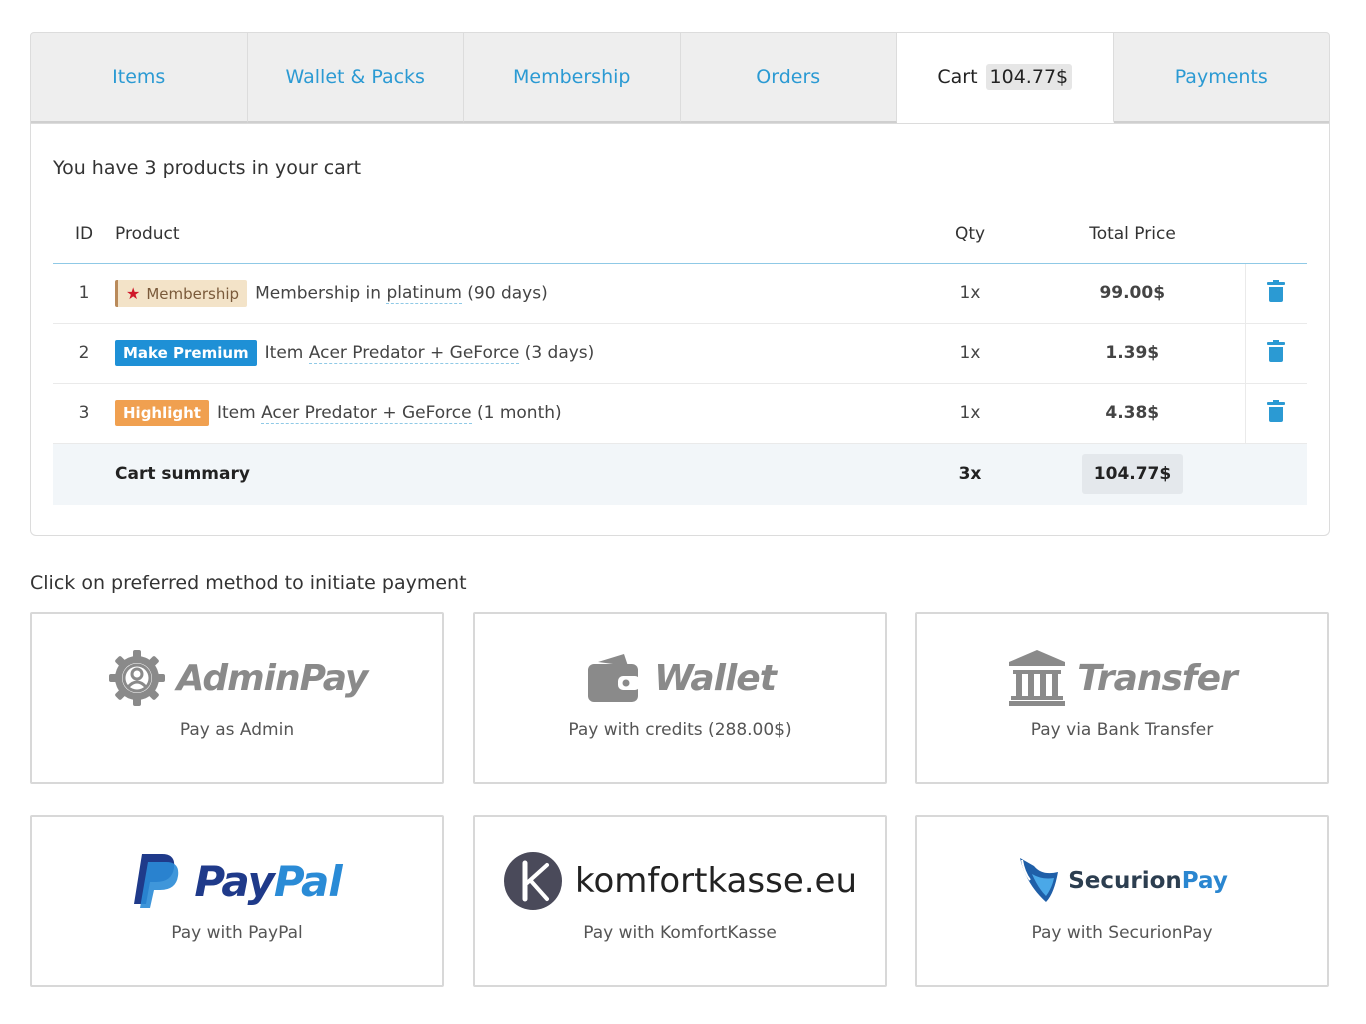 This screenshot has width=1366, height=1024. I want to click on adminpay-button: AdminPay Pay as Admin, so click(237, 698).